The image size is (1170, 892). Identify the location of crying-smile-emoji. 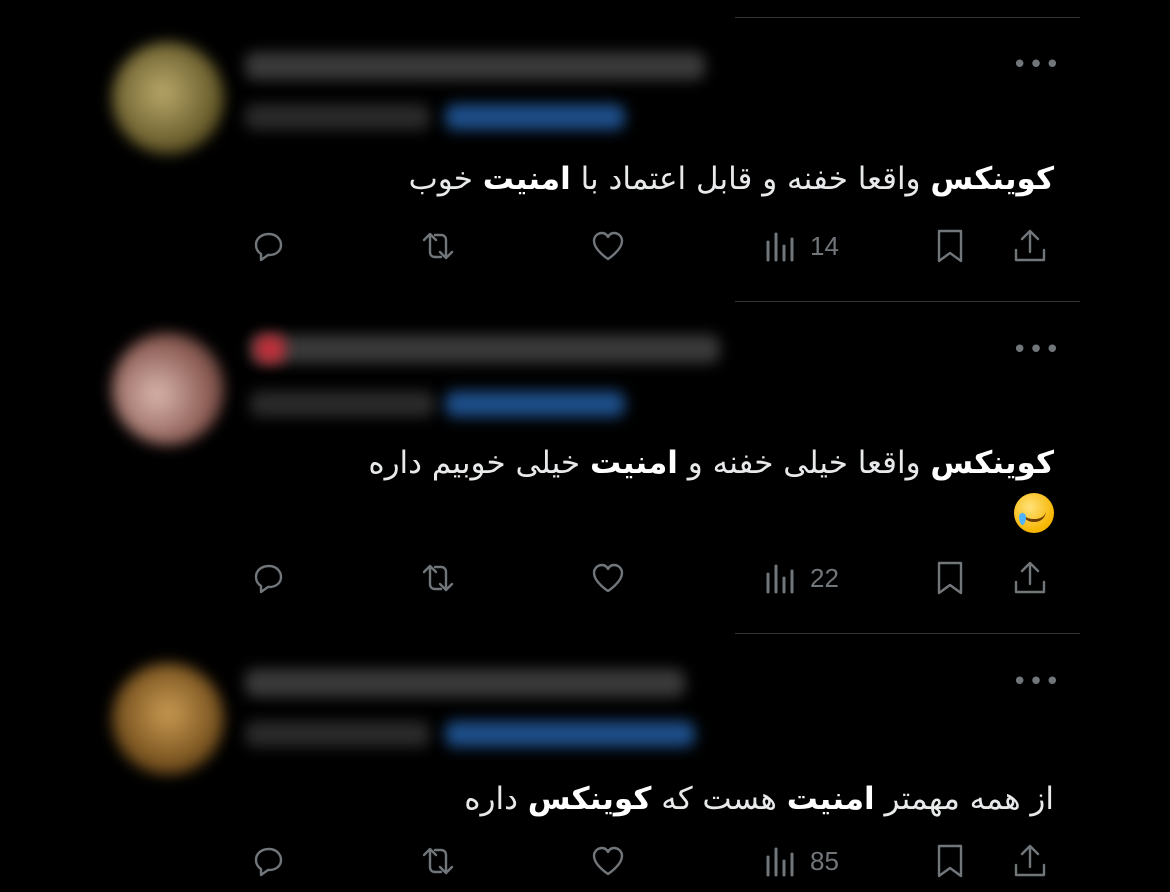
(1034, 512).